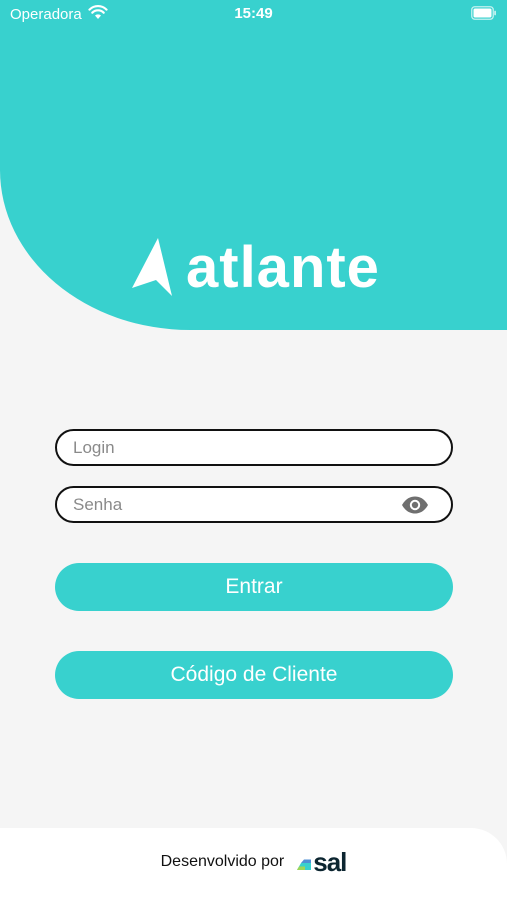 The height and width of the screenshot is (900, 507). Describe the element at coordinates (483, 13) in the screenshot. I see `battery-icon` at that location.